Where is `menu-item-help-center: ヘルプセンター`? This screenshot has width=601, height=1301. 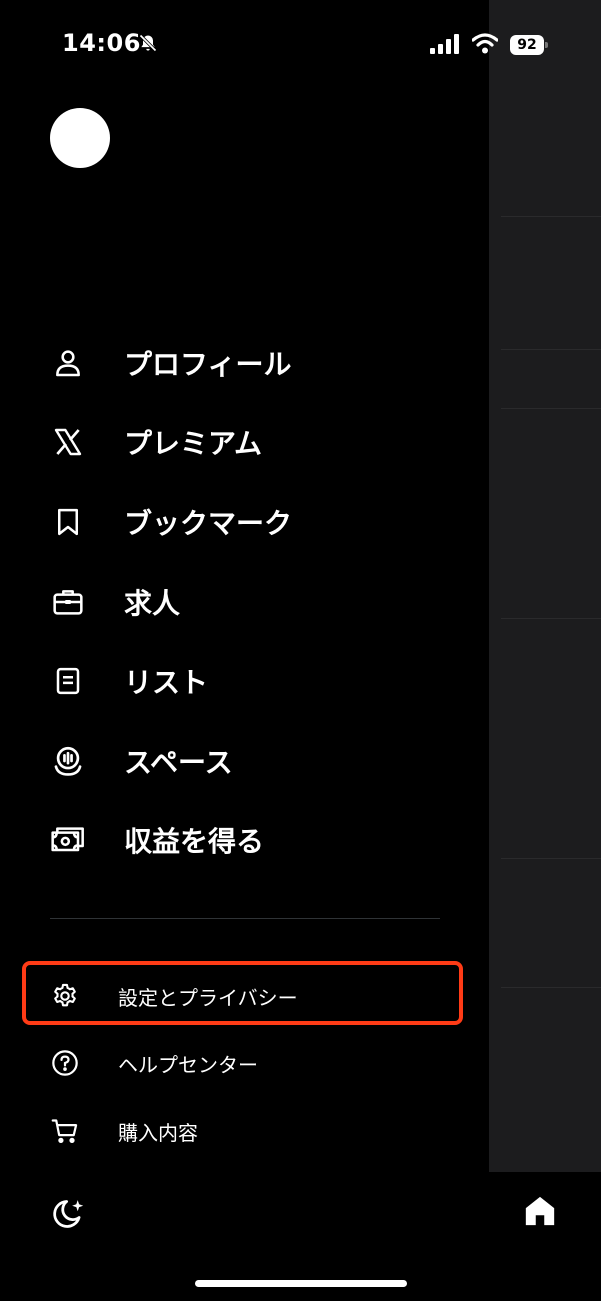 menu-item-help-center: ヘルプセンター is located at coordinates (244, 1063).